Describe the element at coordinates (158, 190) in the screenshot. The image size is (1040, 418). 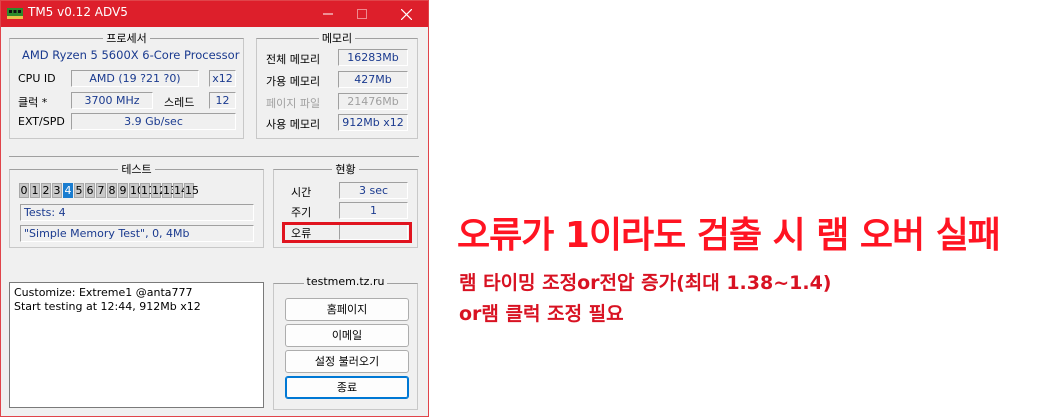
I see `test-cell-12: 12` at that location.